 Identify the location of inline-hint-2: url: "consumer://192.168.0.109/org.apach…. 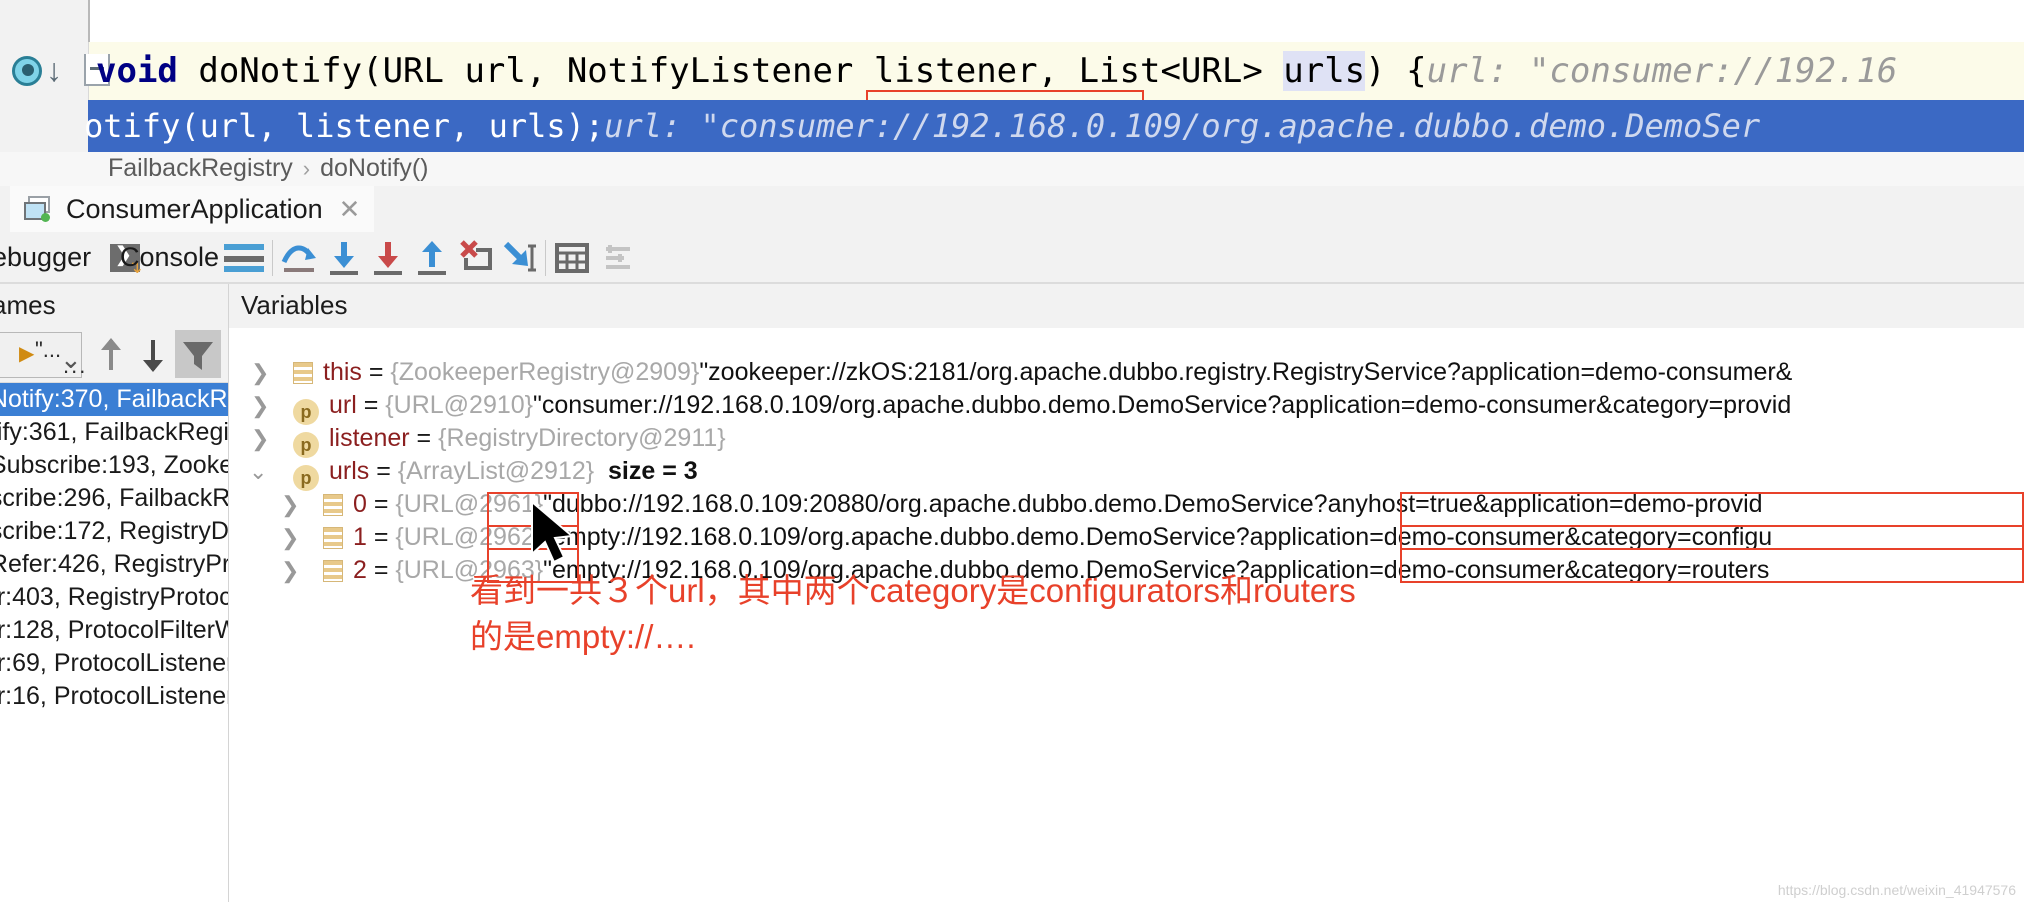
(1182, 126).